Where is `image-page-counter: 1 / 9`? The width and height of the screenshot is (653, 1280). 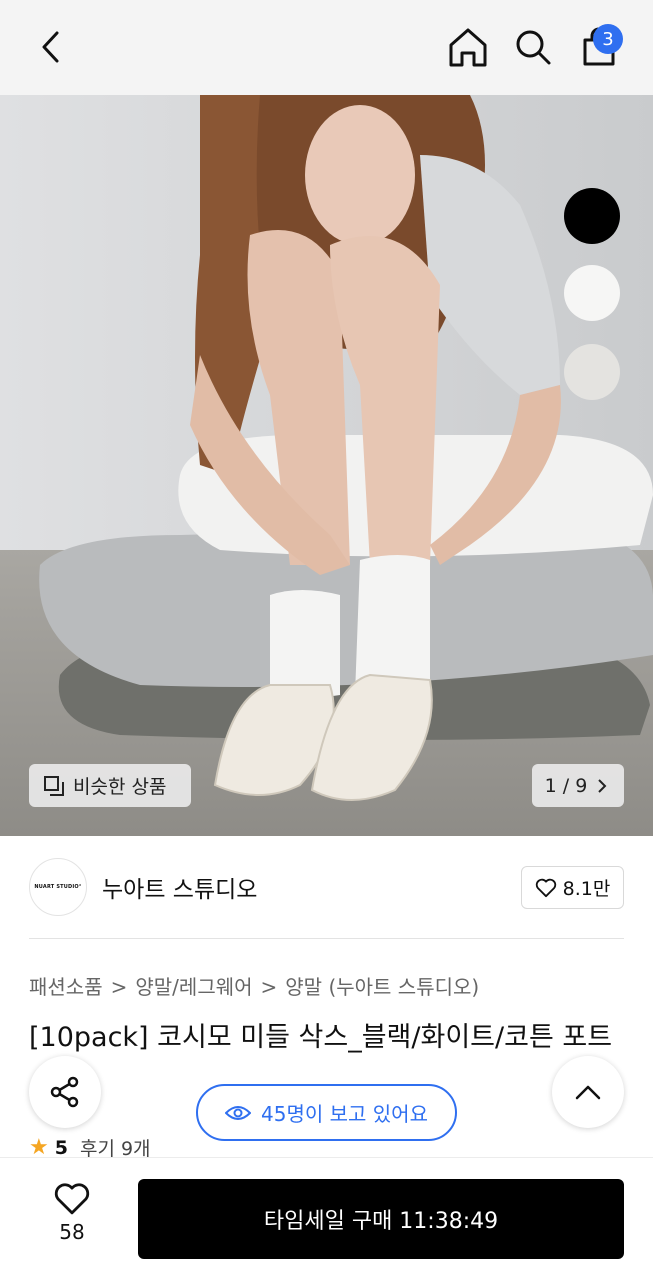 image-page-counter: 1 / 9 is located at coordinates (578, 785).